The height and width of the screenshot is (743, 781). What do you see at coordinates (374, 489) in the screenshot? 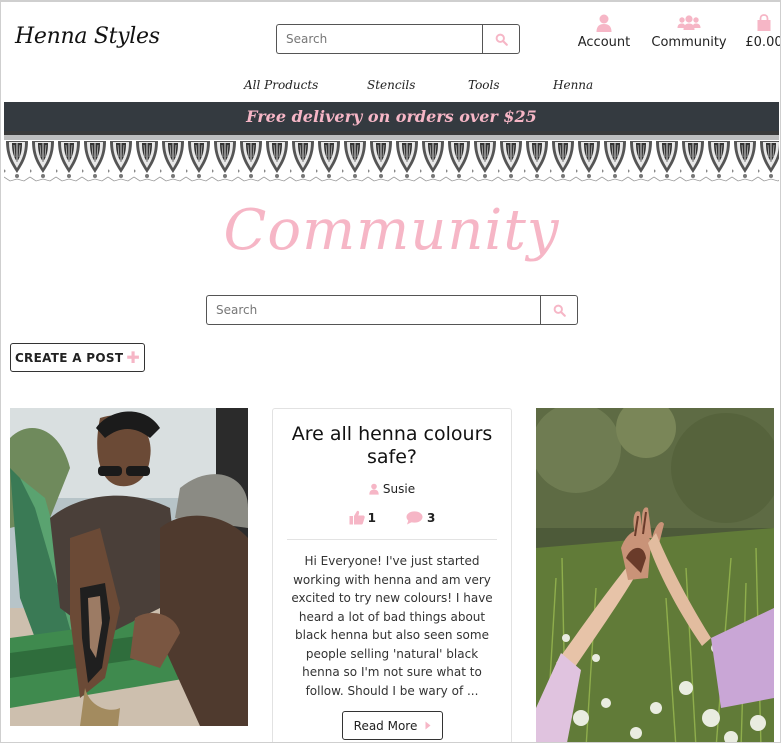
I see `user-icon` at bounding box center [374, 489].